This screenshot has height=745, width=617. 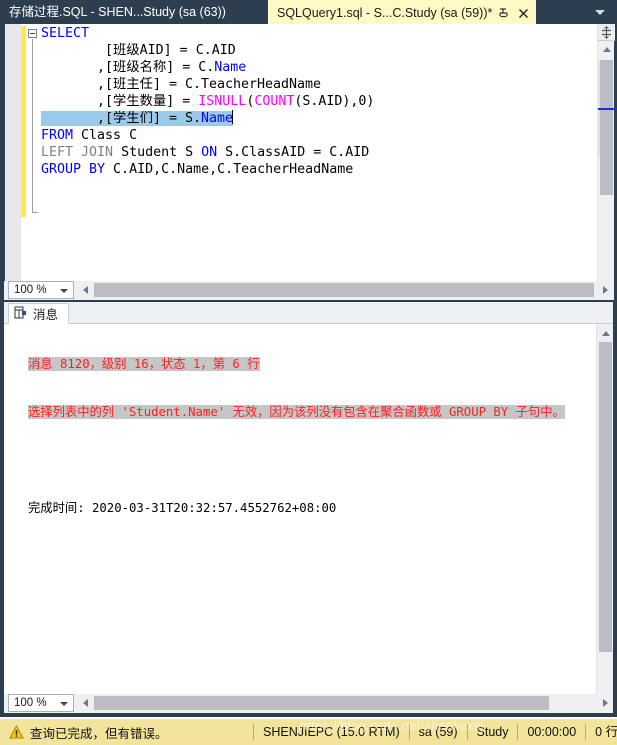 I want to click on status-row-count: 0 行, so click(x=601, y=732).